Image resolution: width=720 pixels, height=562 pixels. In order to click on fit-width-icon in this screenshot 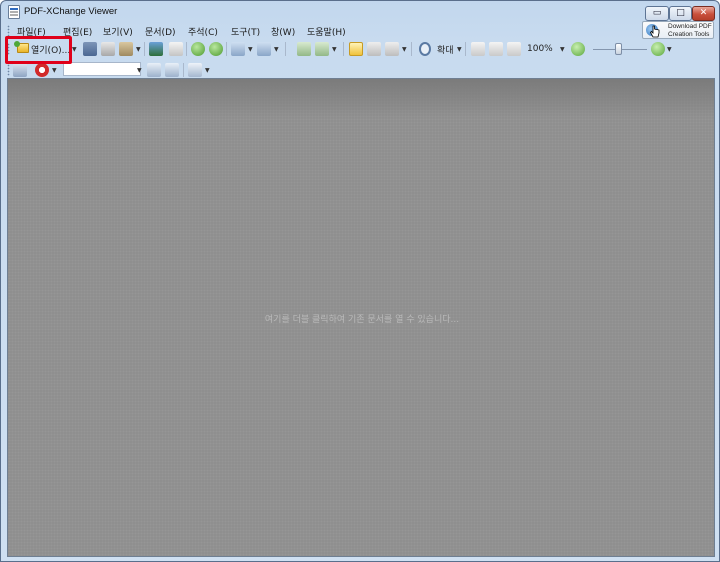, I will do `click(514, 49)`.